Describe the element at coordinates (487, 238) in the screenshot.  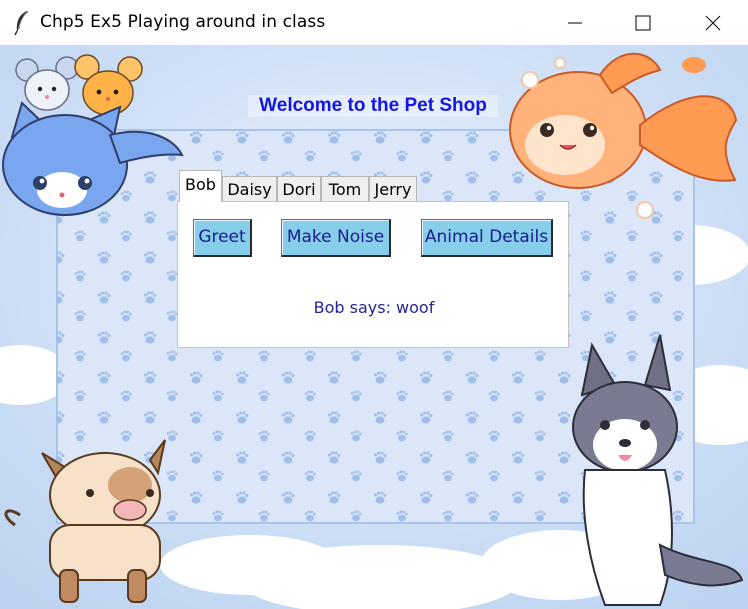
I see `animal-details-button: Animal Details` at that location.